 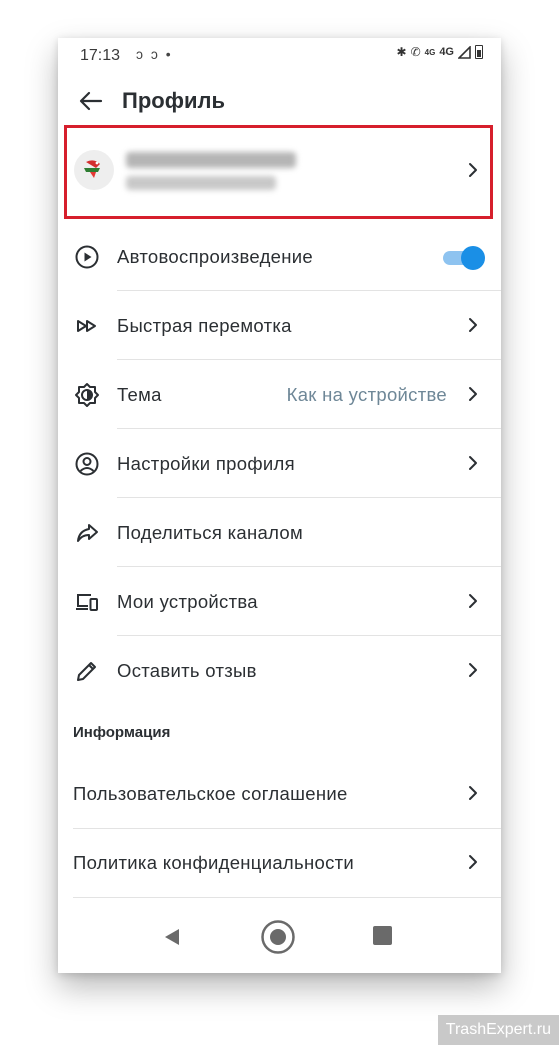 What do you see at coordinates (210, 532) in the screenshot?
I see `setting-label: Поделиться каналом` at bounding box center [210, 532].